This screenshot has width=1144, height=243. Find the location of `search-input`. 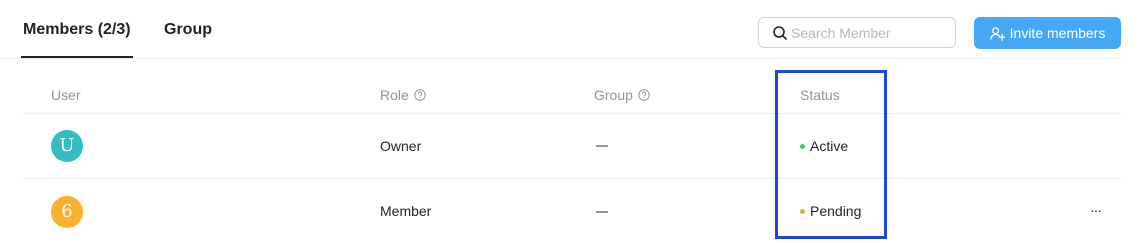

search-input is located at coordinates (871, 32).